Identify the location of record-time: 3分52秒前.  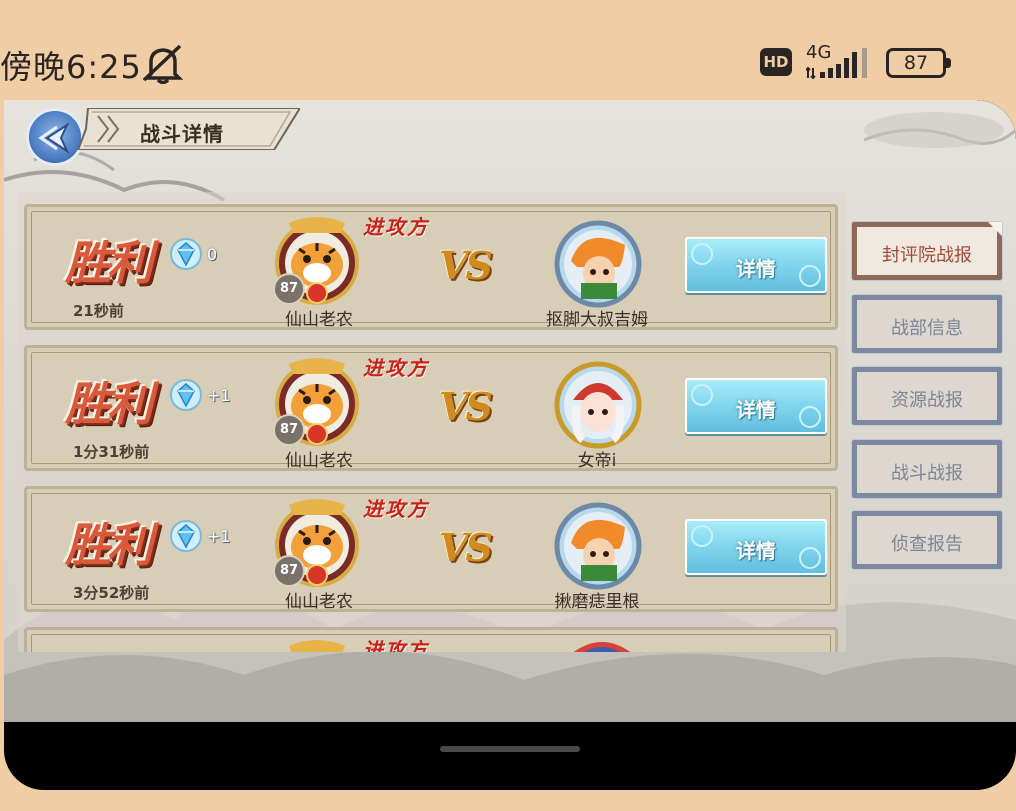
(111, 593).